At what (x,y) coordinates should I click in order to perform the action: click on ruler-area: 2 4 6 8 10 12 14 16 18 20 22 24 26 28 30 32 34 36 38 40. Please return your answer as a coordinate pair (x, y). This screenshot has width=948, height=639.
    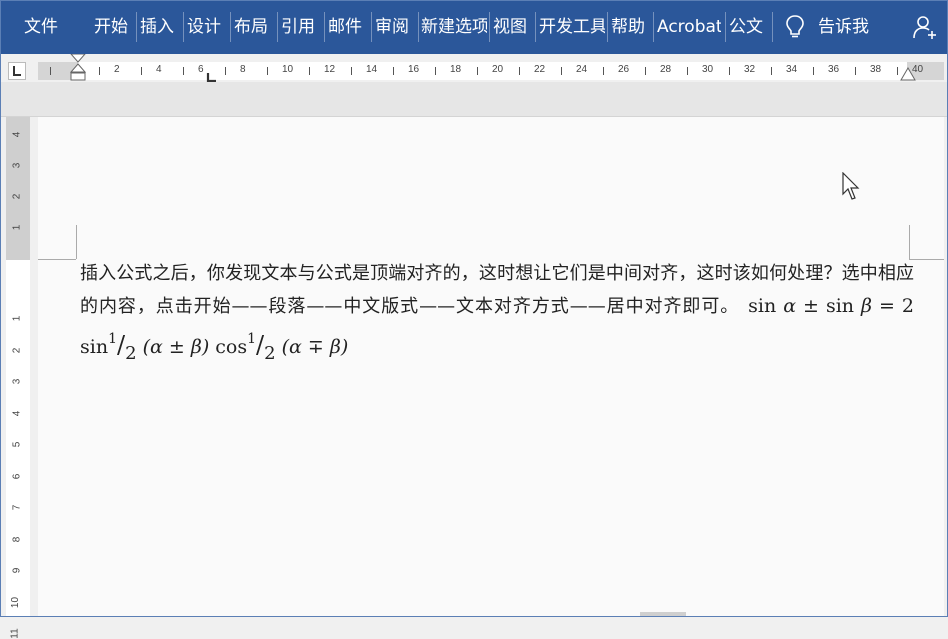
    Looking at the image, I should click on (474, 85).